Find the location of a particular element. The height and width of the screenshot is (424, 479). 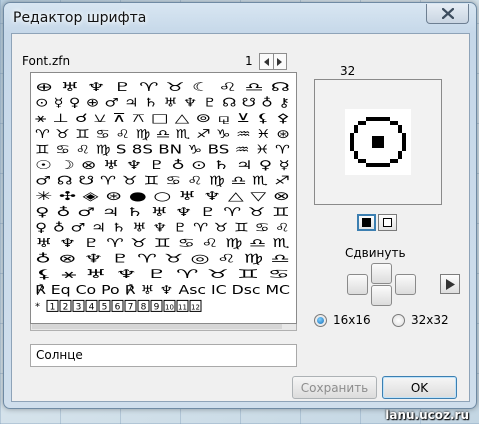

glyph-cell: 9 is located at coordinates (157, 307).